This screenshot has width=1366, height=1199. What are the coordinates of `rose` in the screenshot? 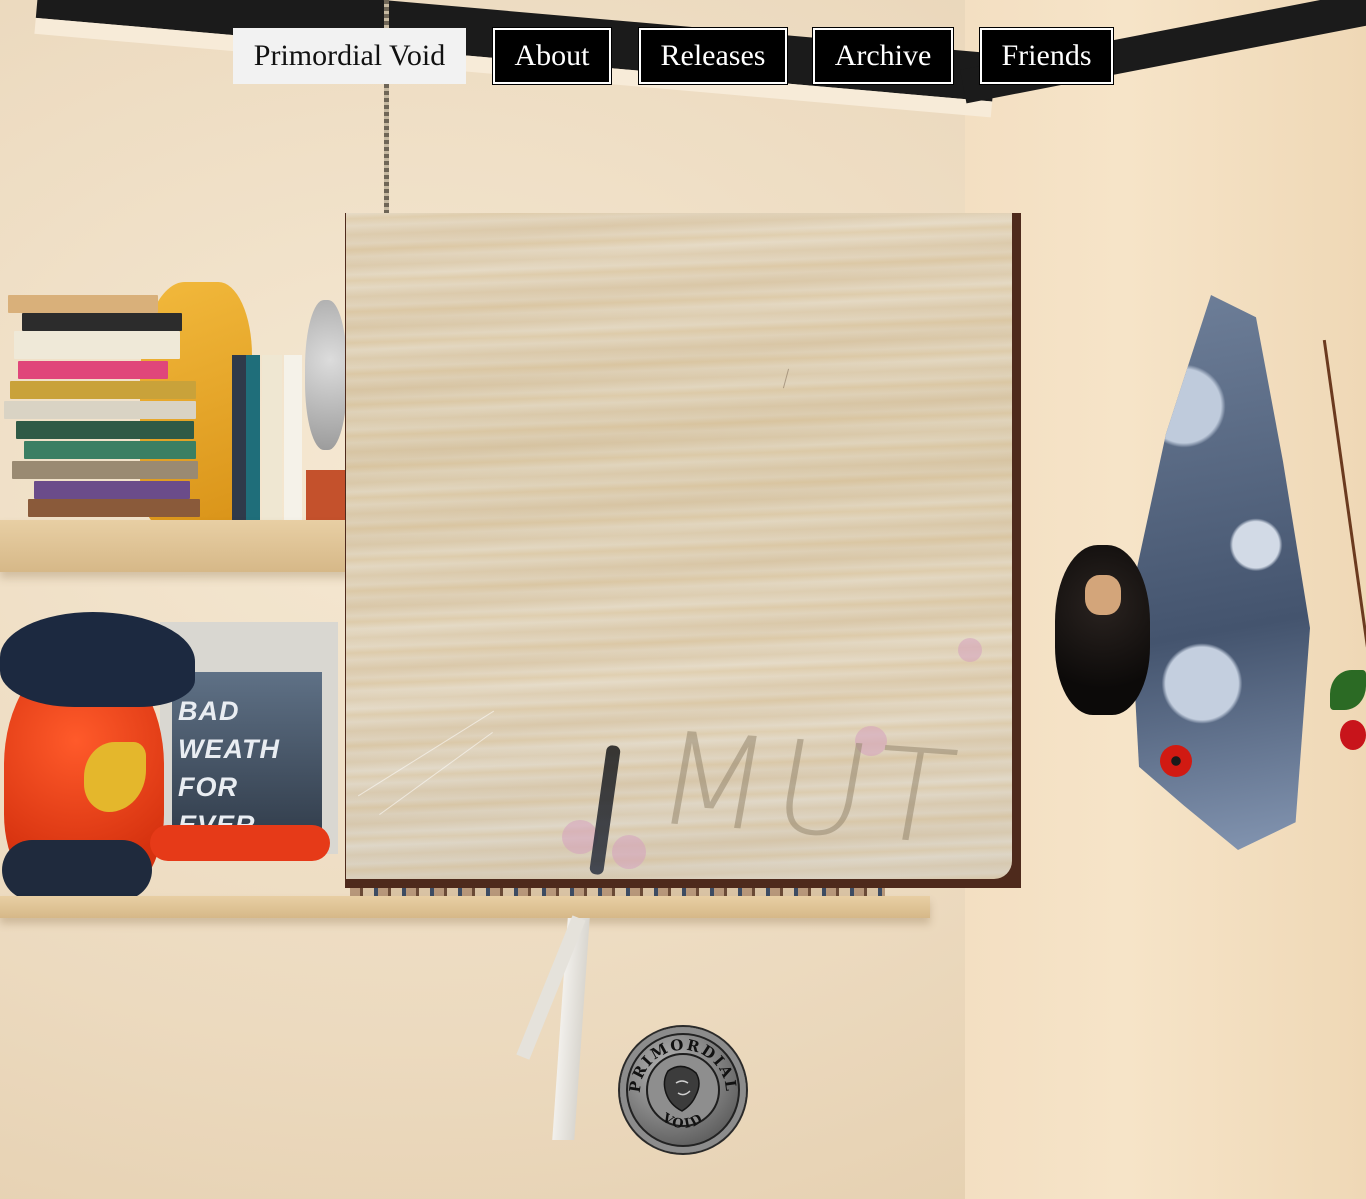 It's located at (1353, 735).